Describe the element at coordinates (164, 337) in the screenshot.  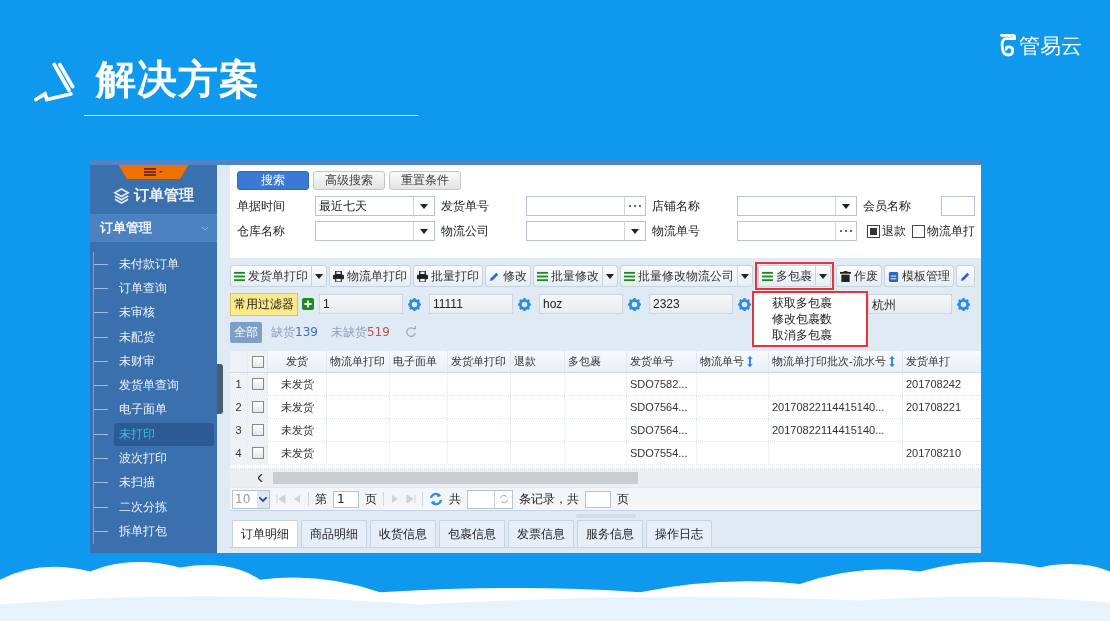
I see `sidebar-item: 未配货` at that location.